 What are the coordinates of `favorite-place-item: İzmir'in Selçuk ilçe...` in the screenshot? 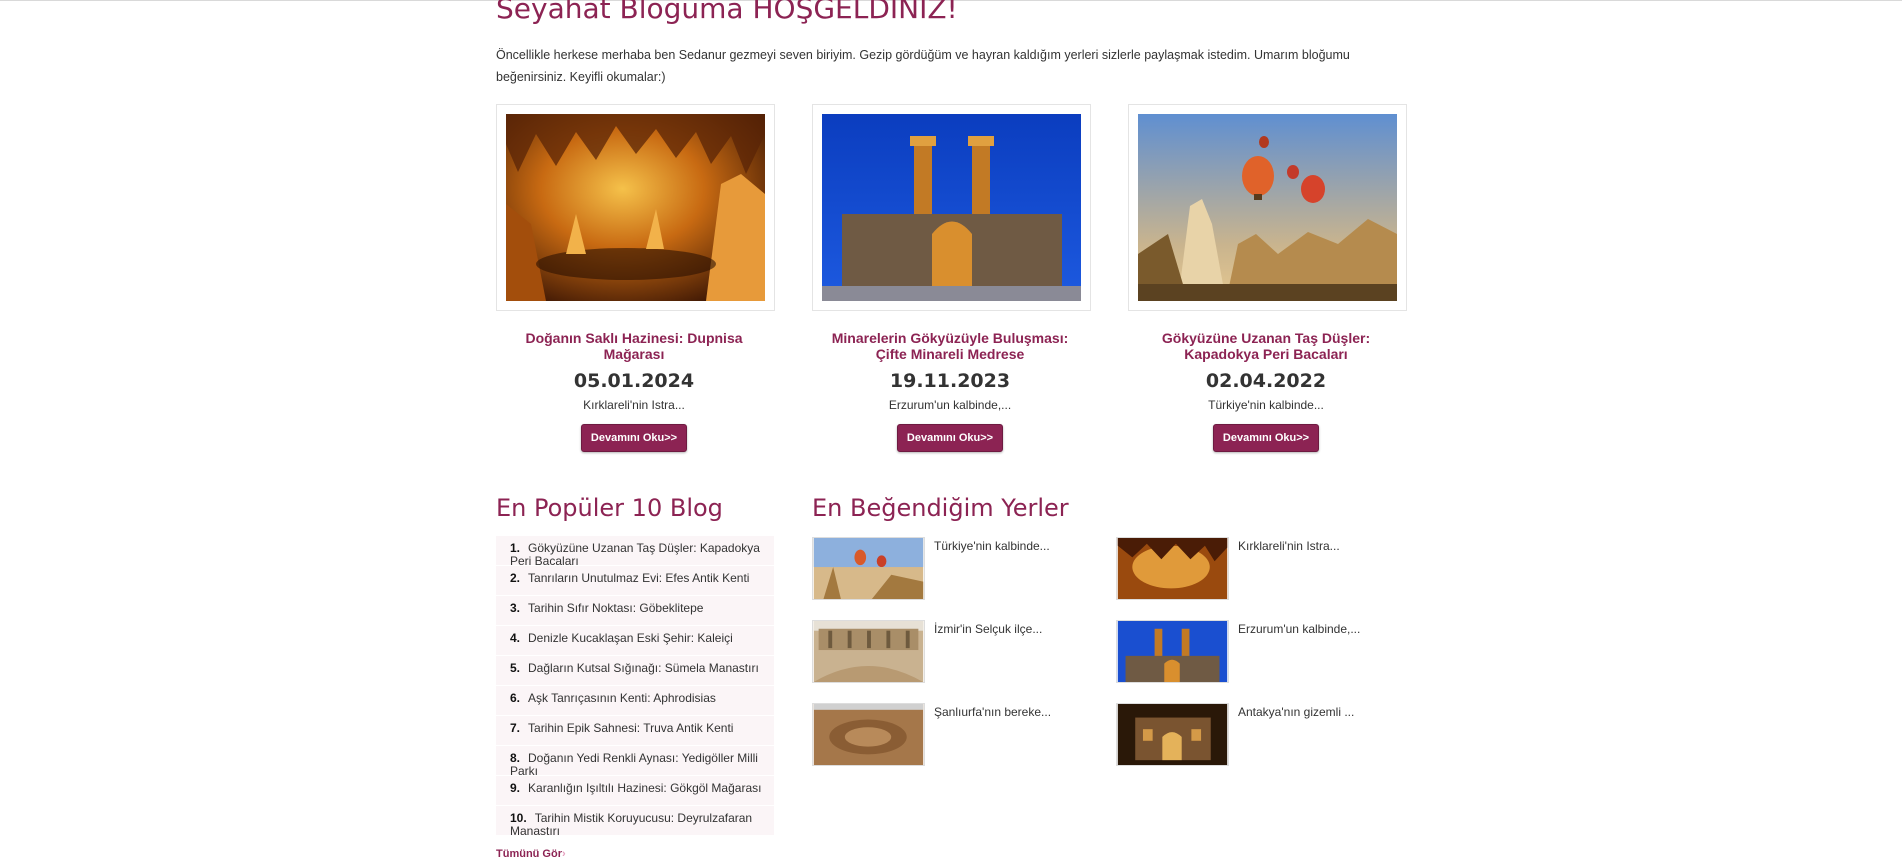 It's located at (952, 652).